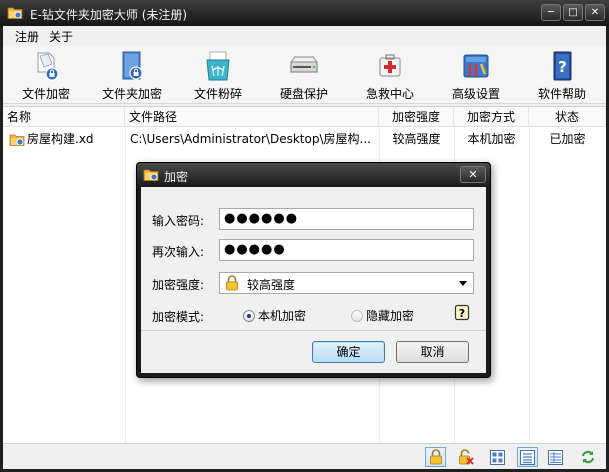  What do you see at coordinates (389, 94) in the screenshot?
I see `toolbar-label: 急救中心` at bounding box center [389, 94].